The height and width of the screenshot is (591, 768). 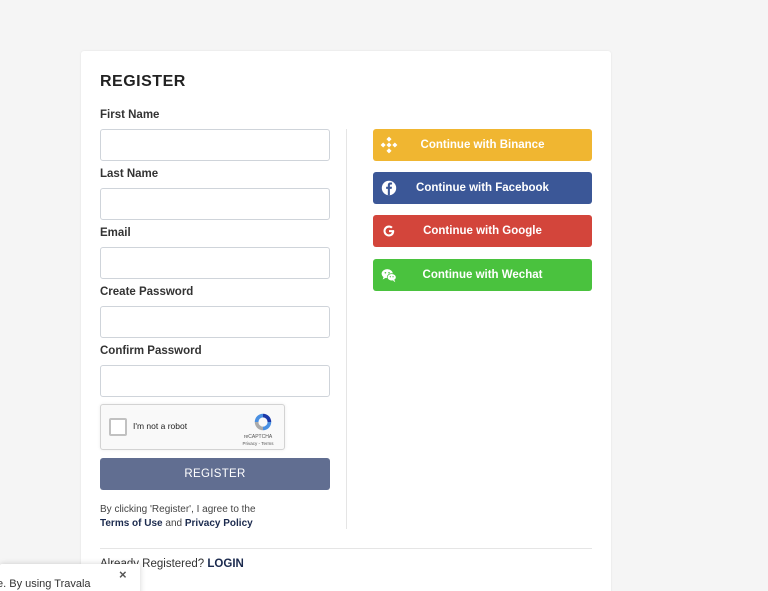 I want to click on first-name-field, so click(x=215, y=145).